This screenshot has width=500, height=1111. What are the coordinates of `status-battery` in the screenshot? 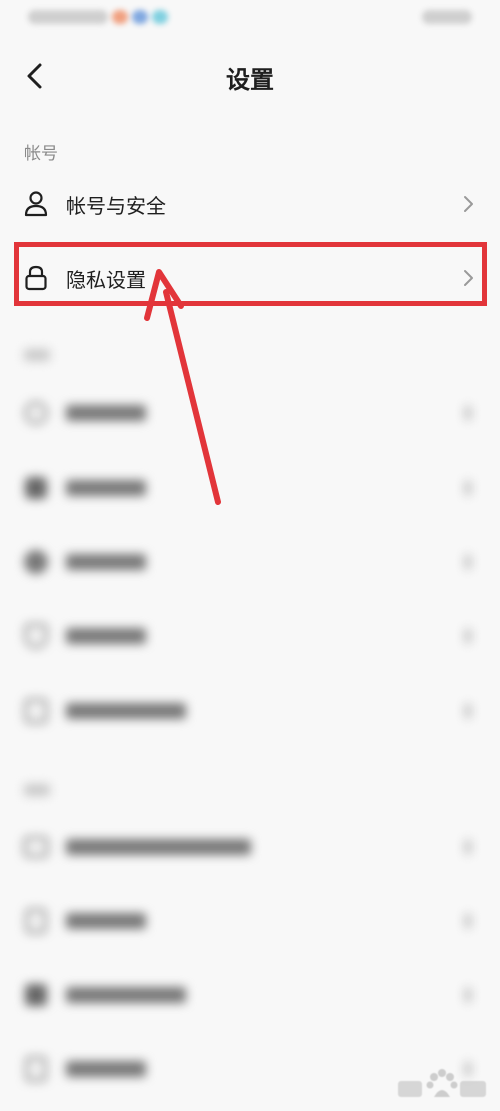 It's located at (447, 17).